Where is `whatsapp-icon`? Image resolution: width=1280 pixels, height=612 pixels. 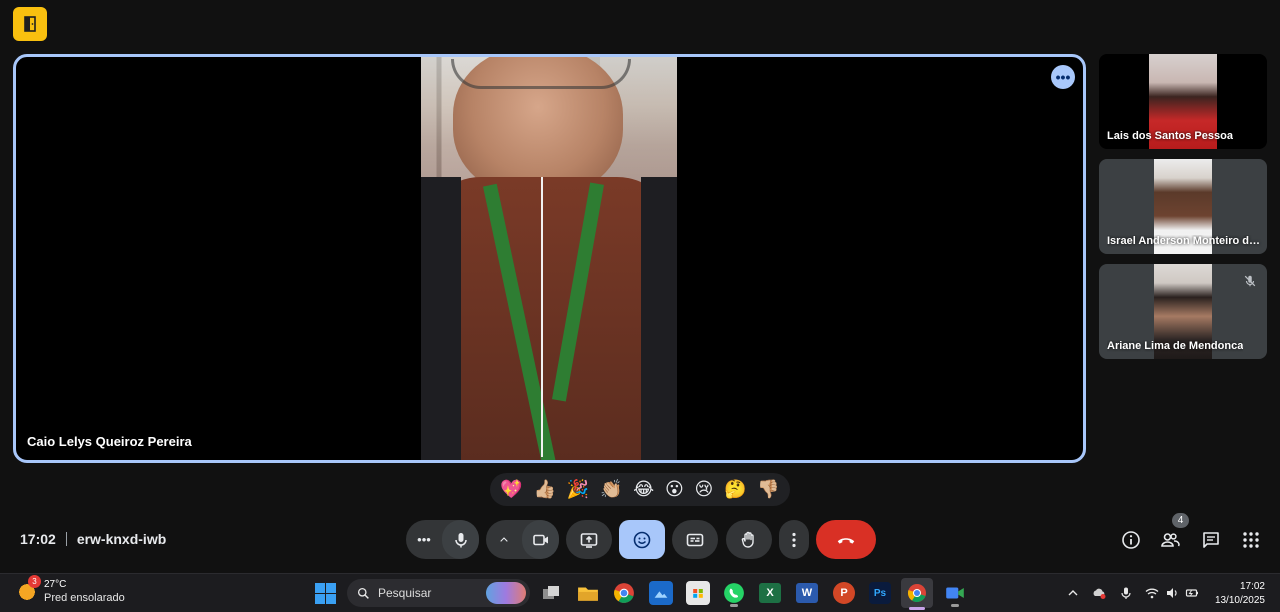 whatsapp-icon is located at coordinates (734, 593).